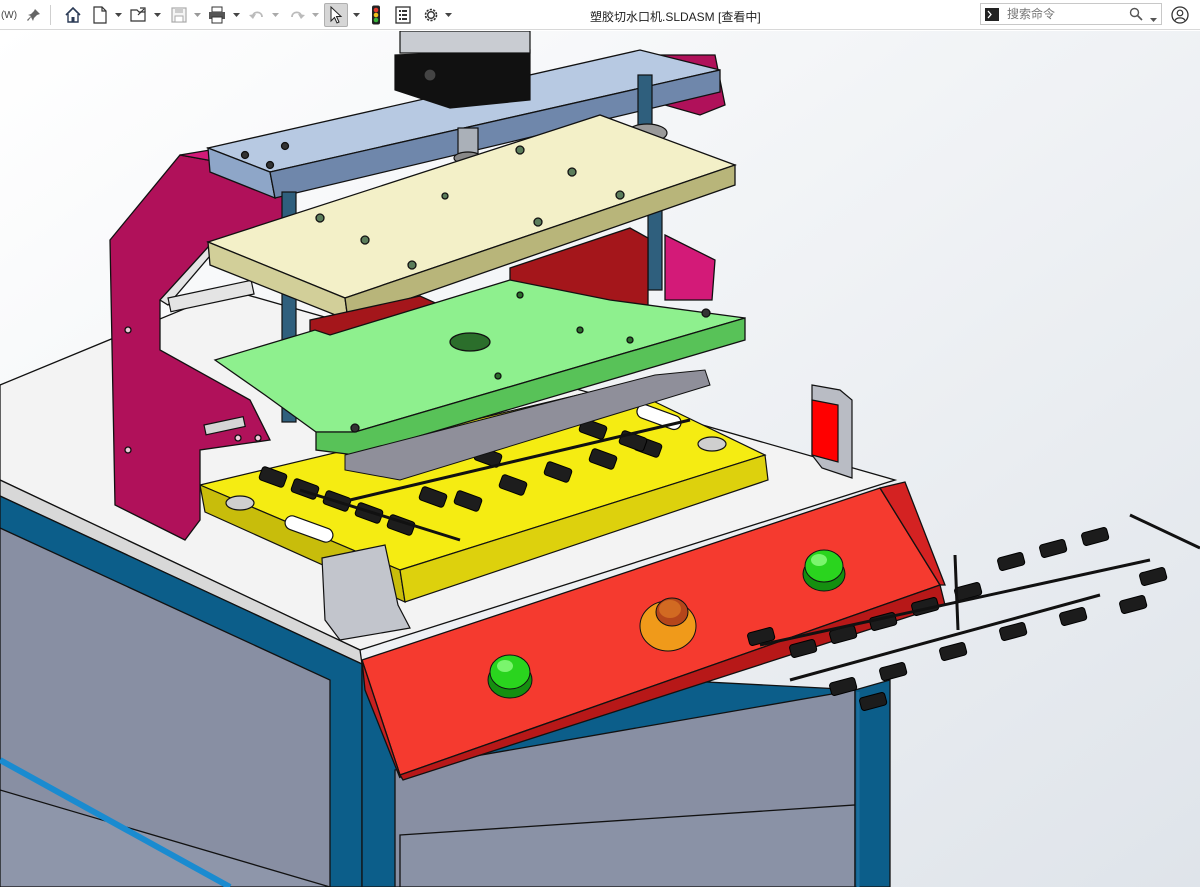 Image resolution: width=1200 pixels, height=887 pixels. I want to click on redo-dropdown-chevron-icon, so click(315, 15).